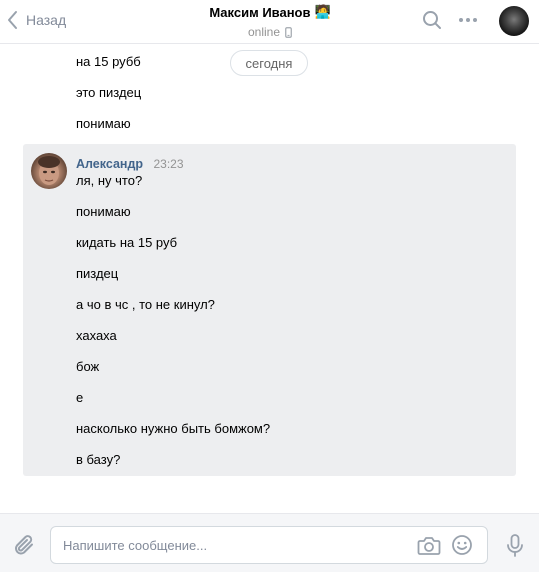  What do you see at coordinates (127, 242) in the screenshot?
I see `message-line: кидать на 15 руб` at bounding box center [127, 242].